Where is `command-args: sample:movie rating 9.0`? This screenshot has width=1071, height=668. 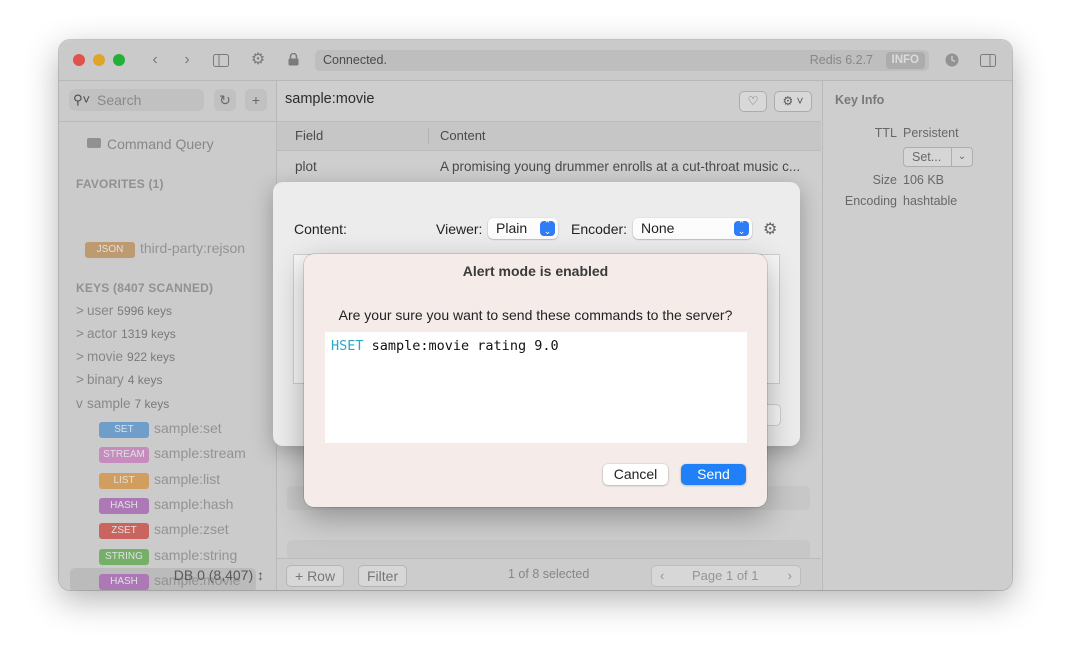
command-args: sample:movie rating 9.0 is located at coordinates (461, 346).